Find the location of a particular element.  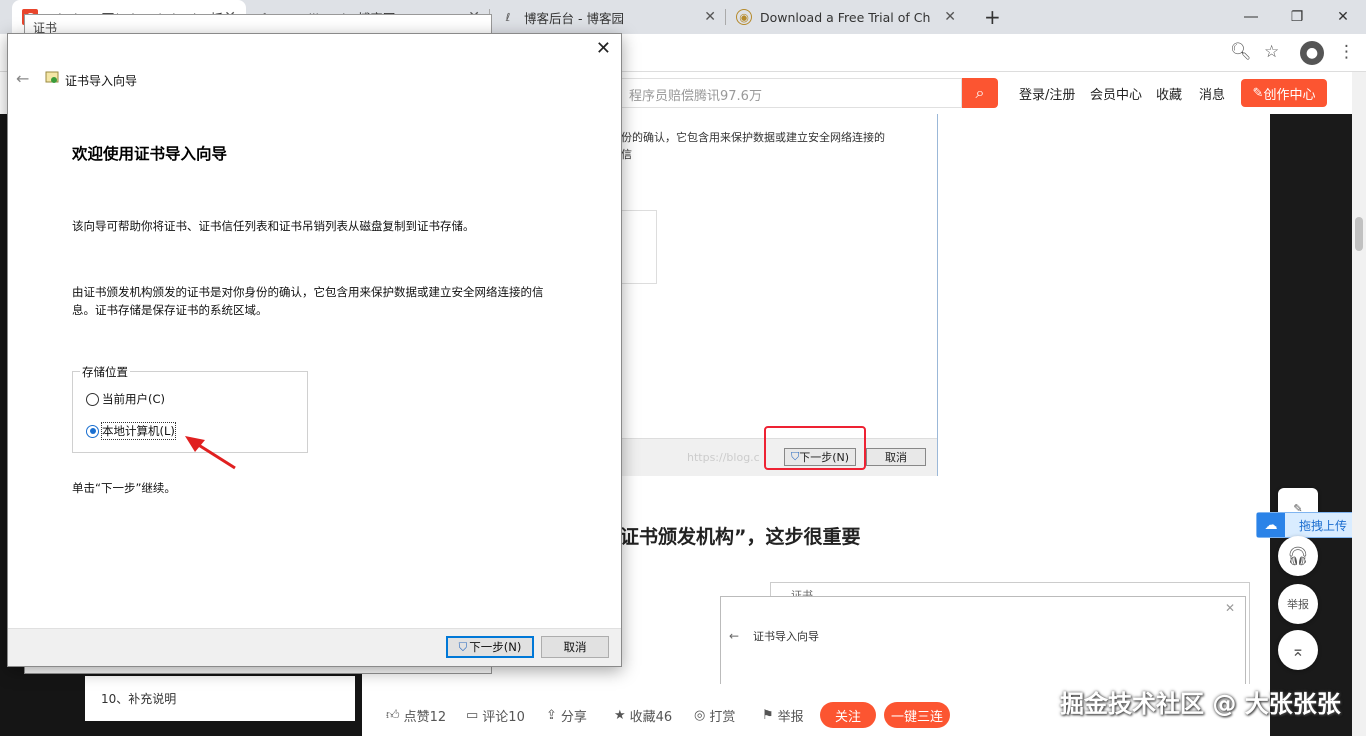

article-screenshot: 份的确认，它包含用来保护数据或建立安全网络连接的信 https://blog.c is located at coordinates (779, 295).